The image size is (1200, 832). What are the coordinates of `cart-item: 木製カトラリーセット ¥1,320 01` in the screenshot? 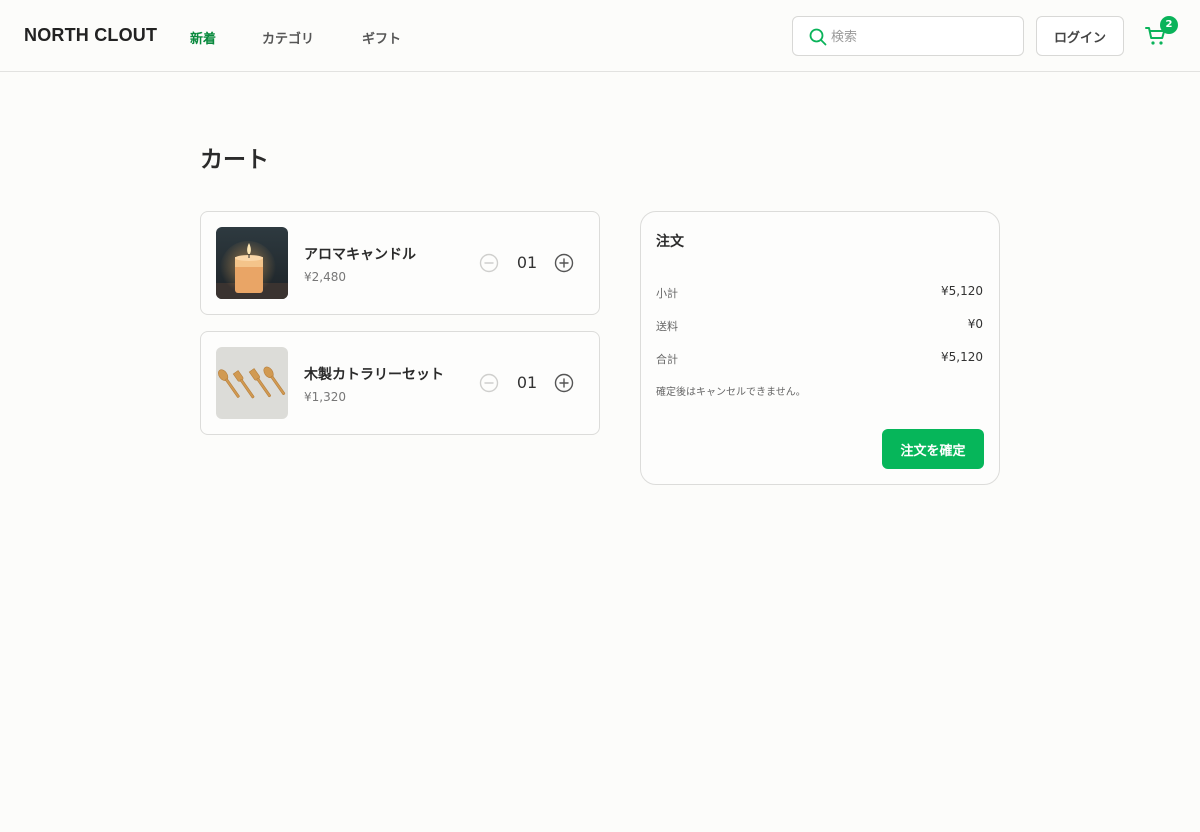 It's located at (400, 383).